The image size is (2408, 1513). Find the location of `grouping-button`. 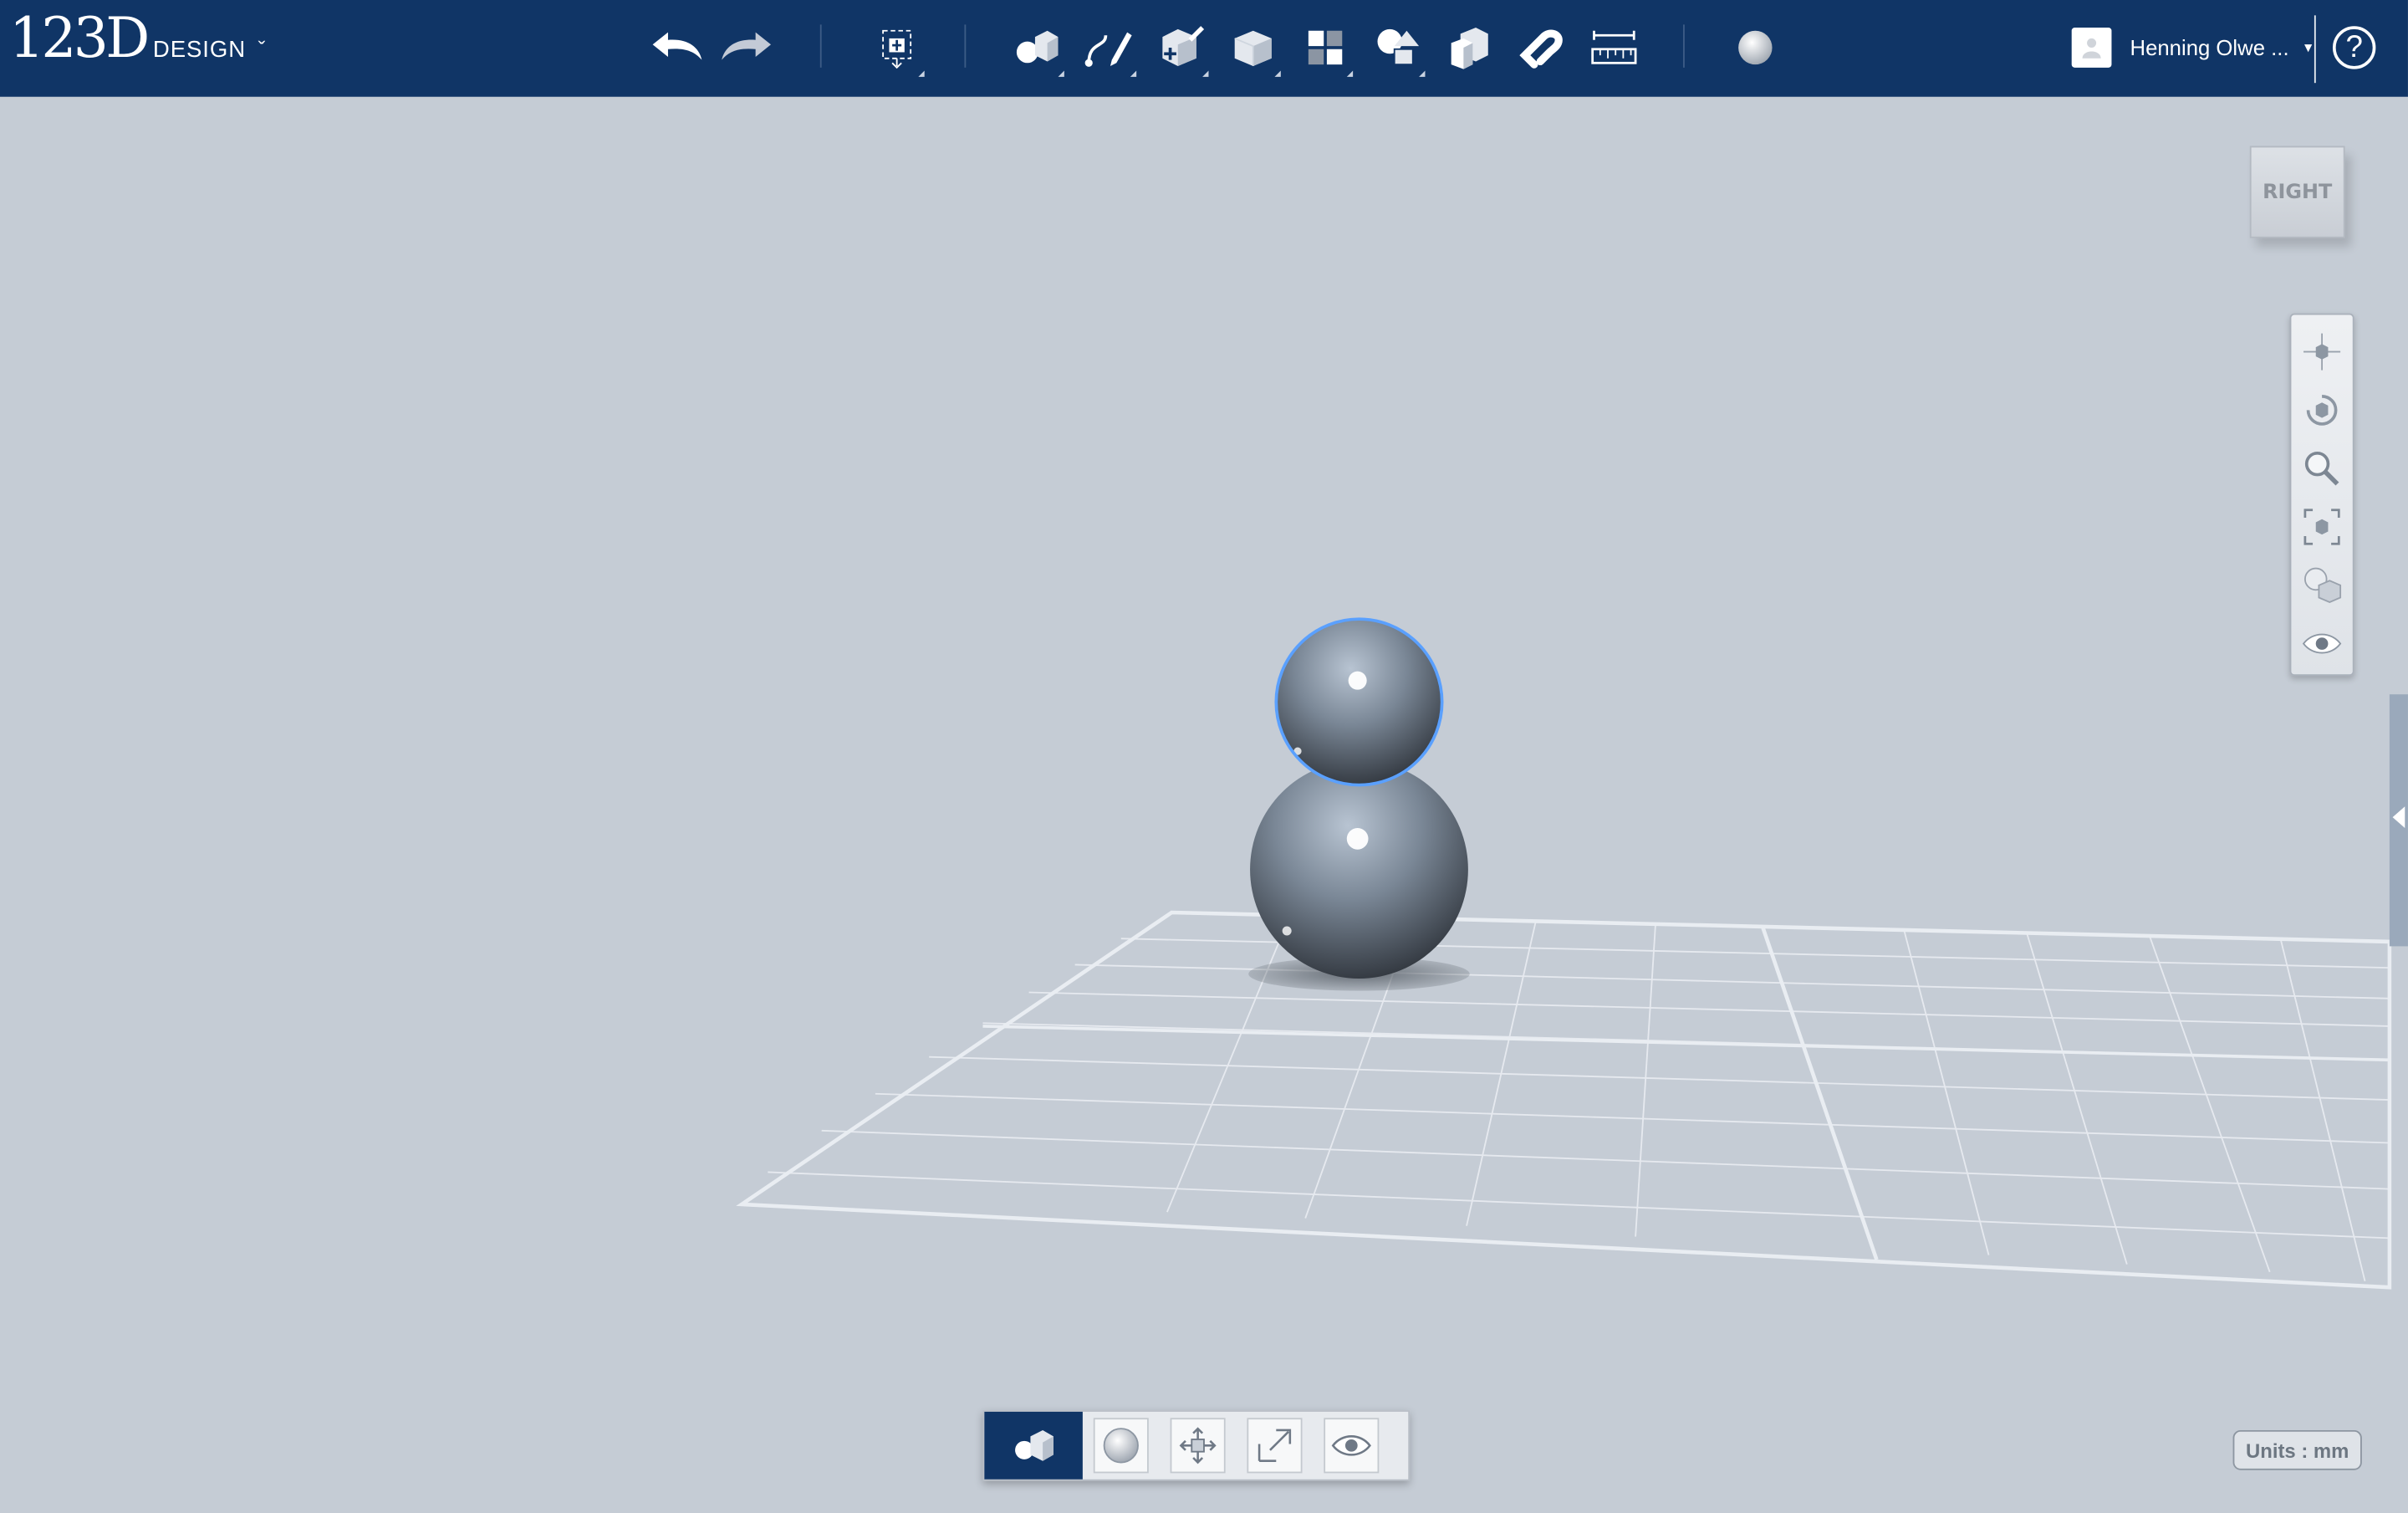

grouping-button is located at coordinates (1398, 47).